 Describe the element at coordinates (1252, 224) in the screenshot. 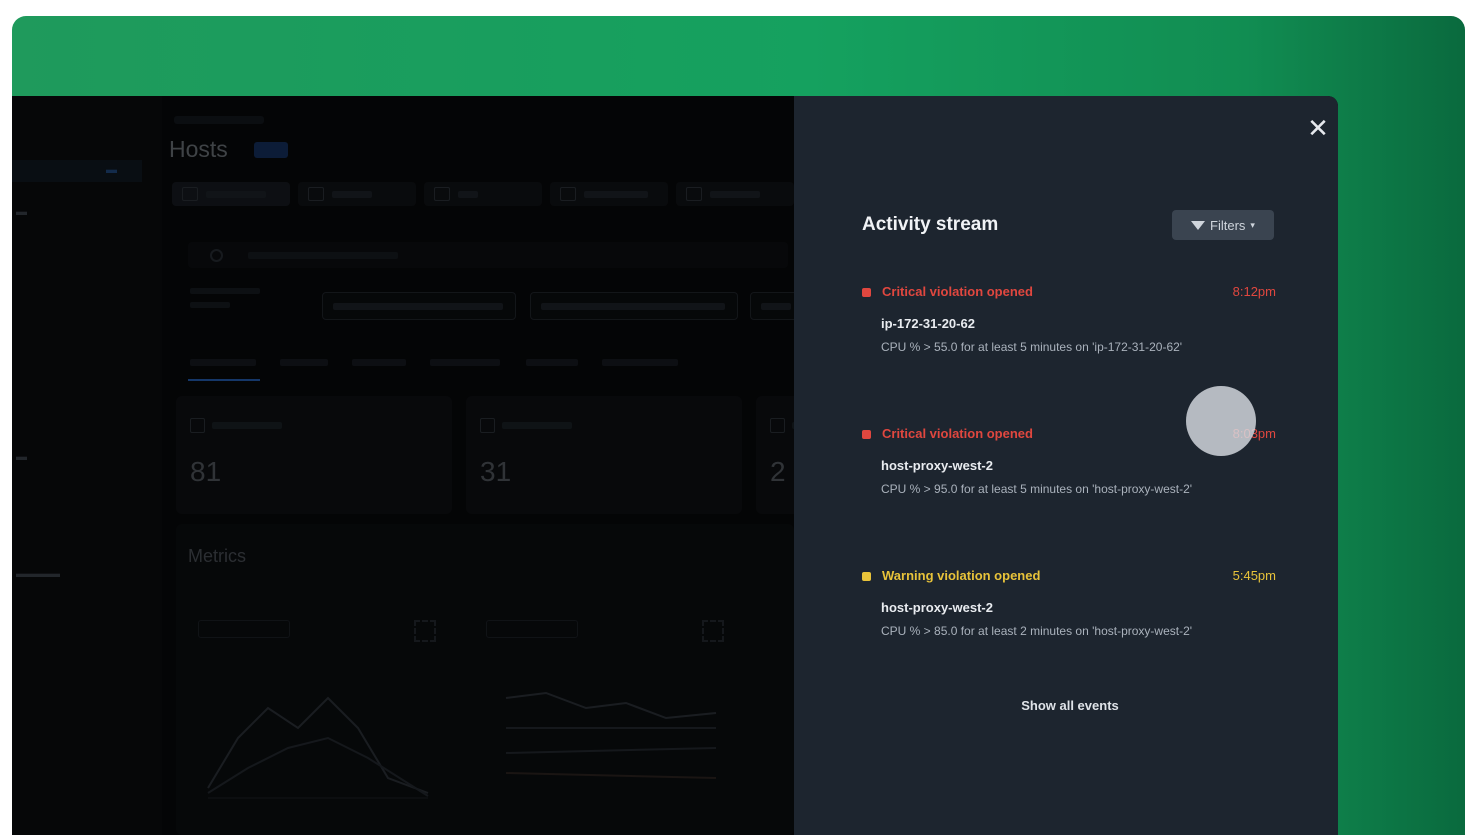

I see `chevron-down-icon: ▾` at that location.